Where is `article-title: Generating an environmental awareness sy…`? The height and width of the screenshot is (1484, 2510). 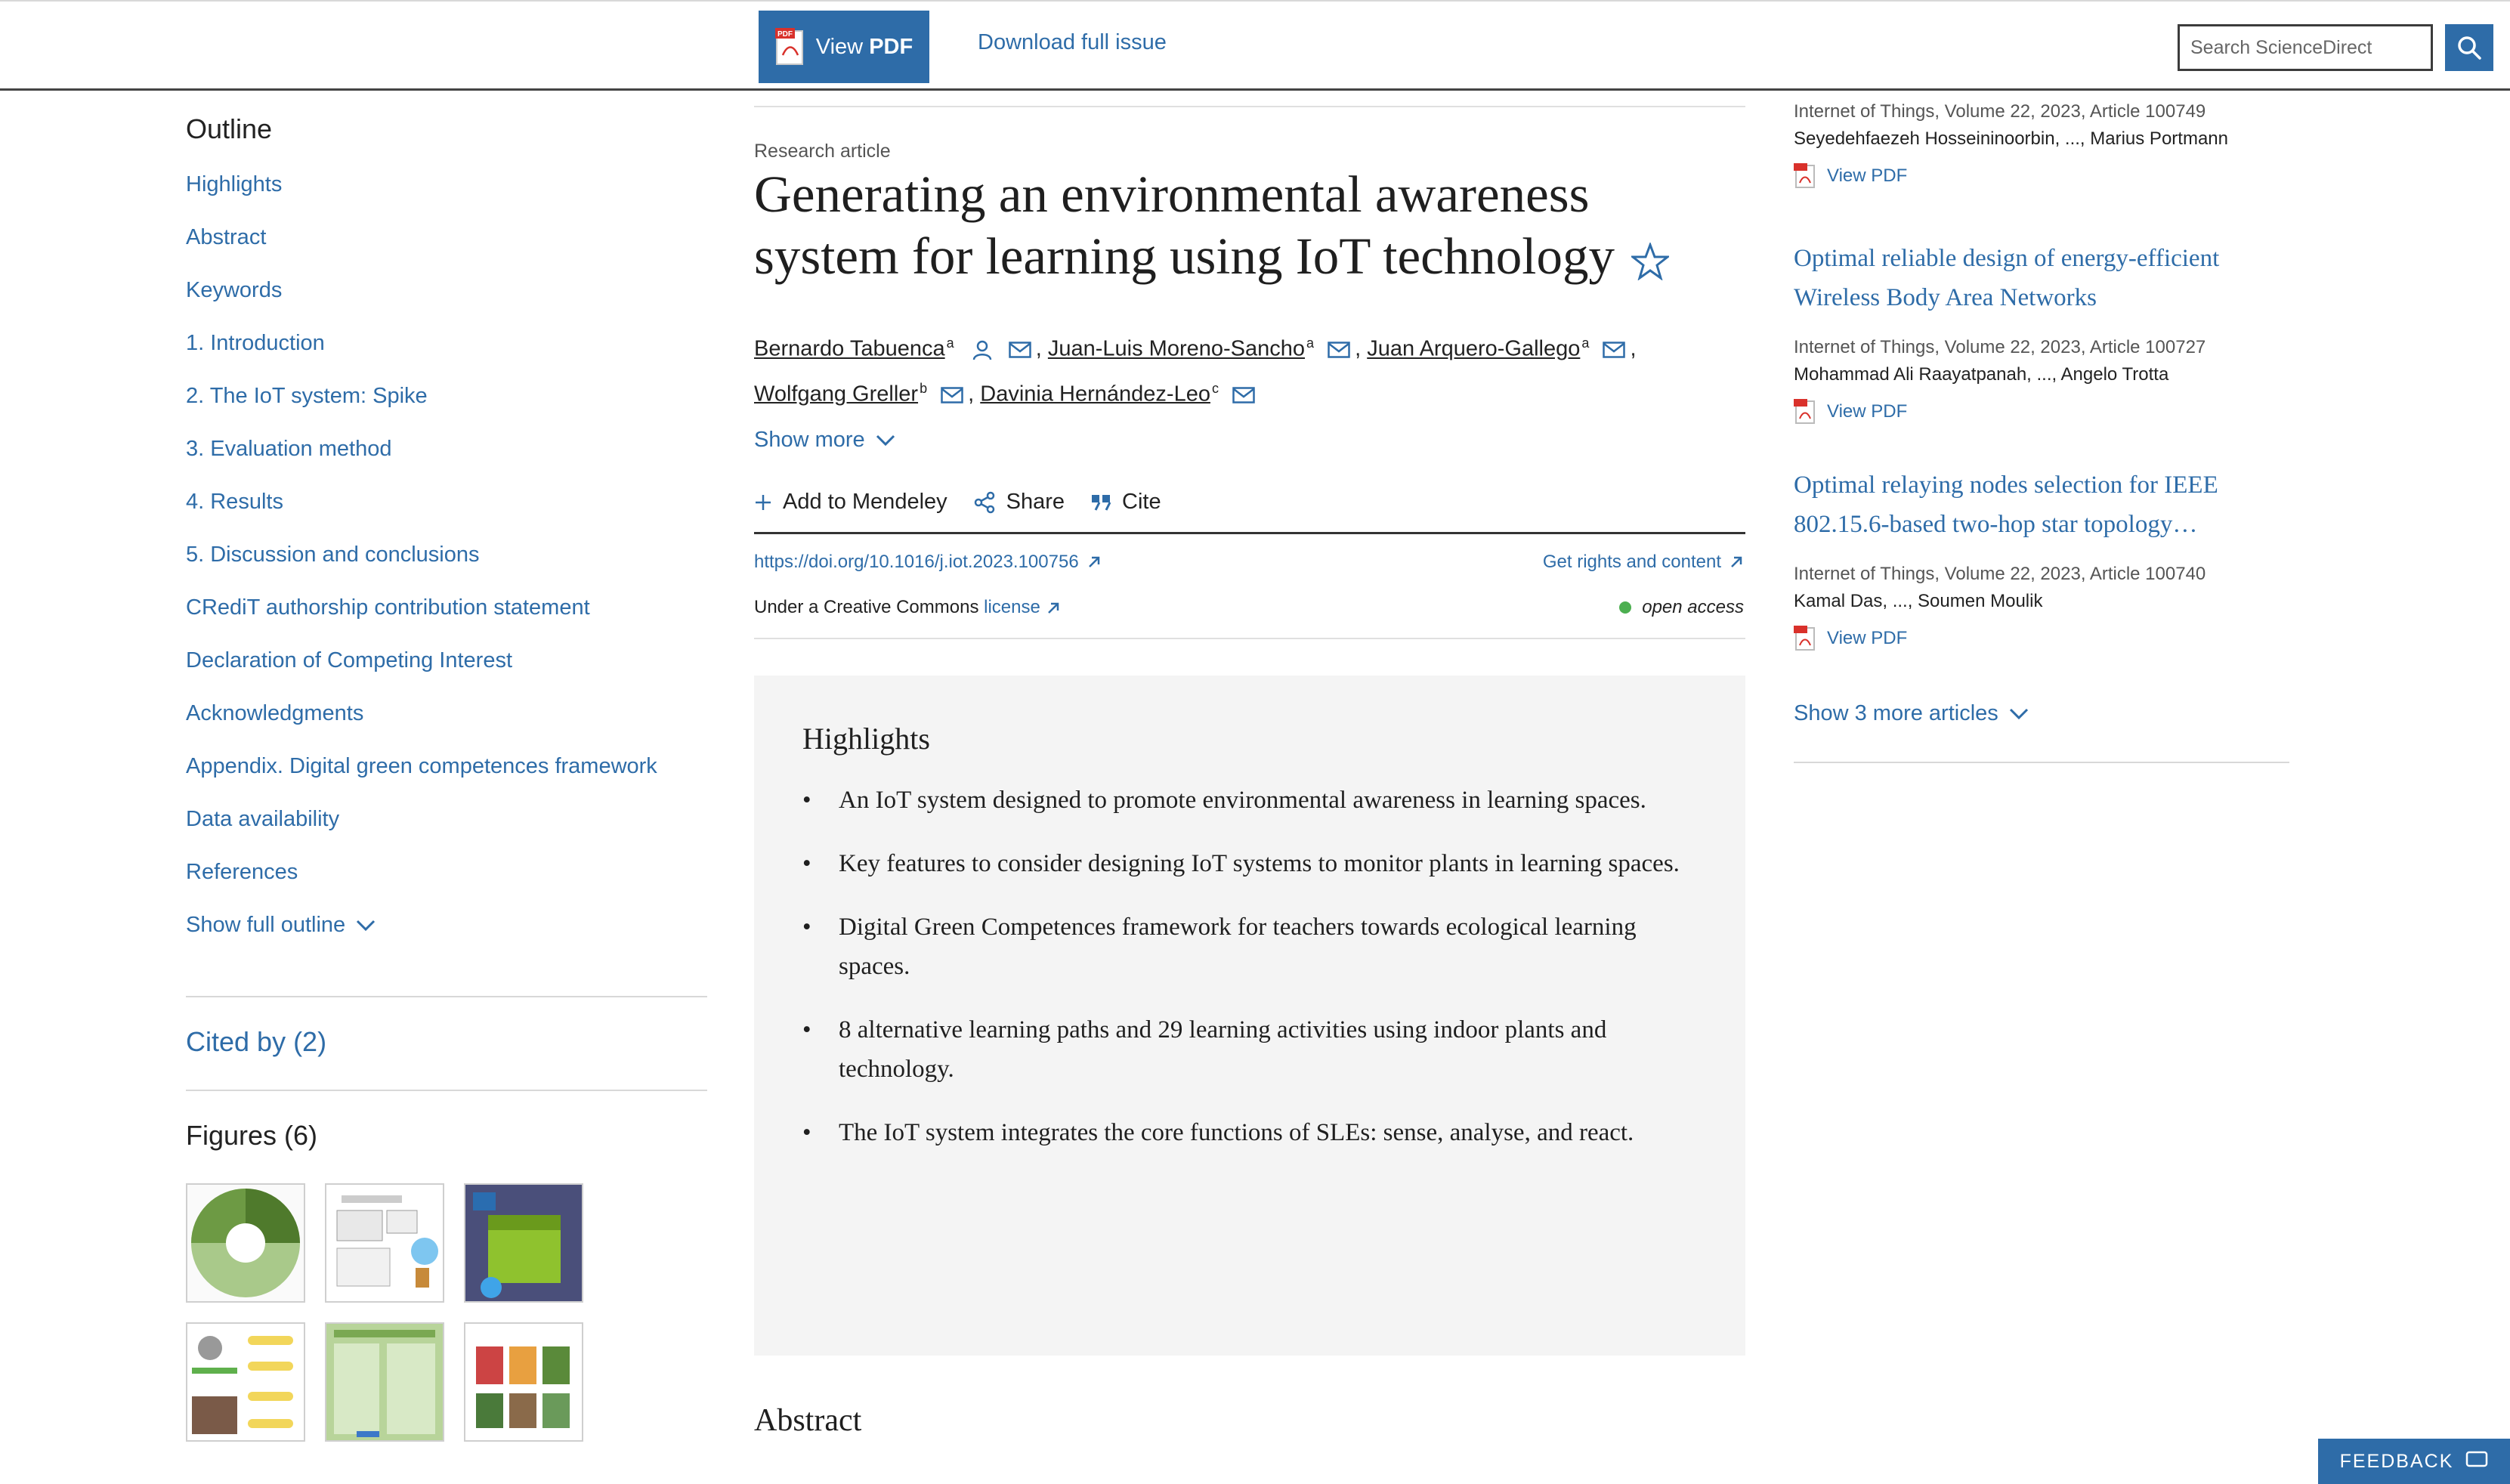 article-title: Generating an environmental awareness sy… is located at coordinates (1242, 225).